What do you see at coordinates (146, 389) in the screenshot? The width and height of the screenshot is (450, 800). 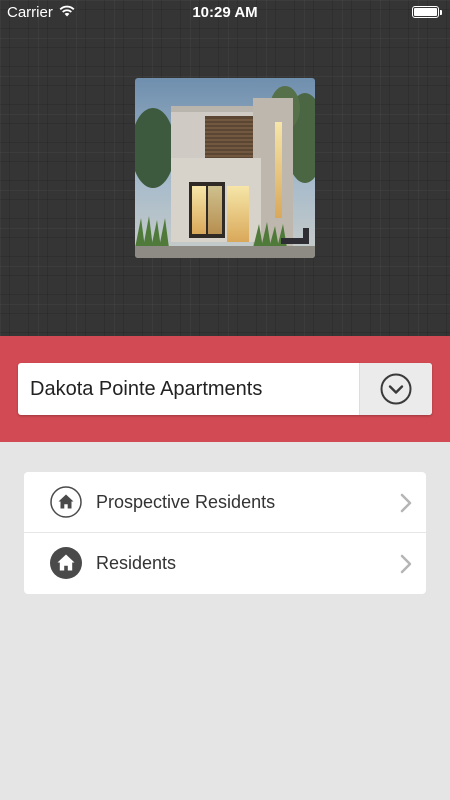 I see `property-name: Dakota Pointe Apartments` at bounding box center [146, 389].